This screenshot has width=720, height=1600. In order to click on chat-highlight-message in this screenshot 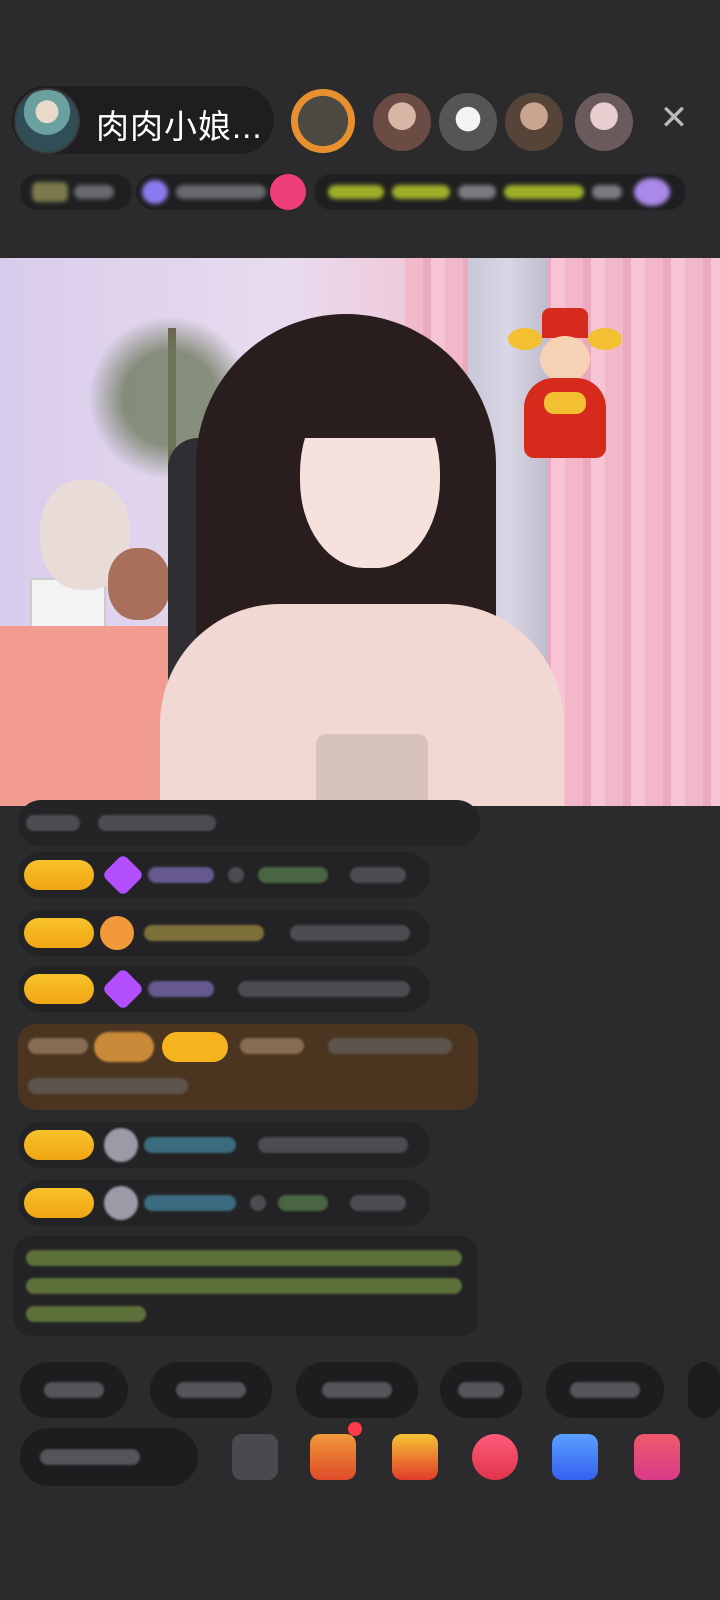, I will do `click(248, 1067)`.